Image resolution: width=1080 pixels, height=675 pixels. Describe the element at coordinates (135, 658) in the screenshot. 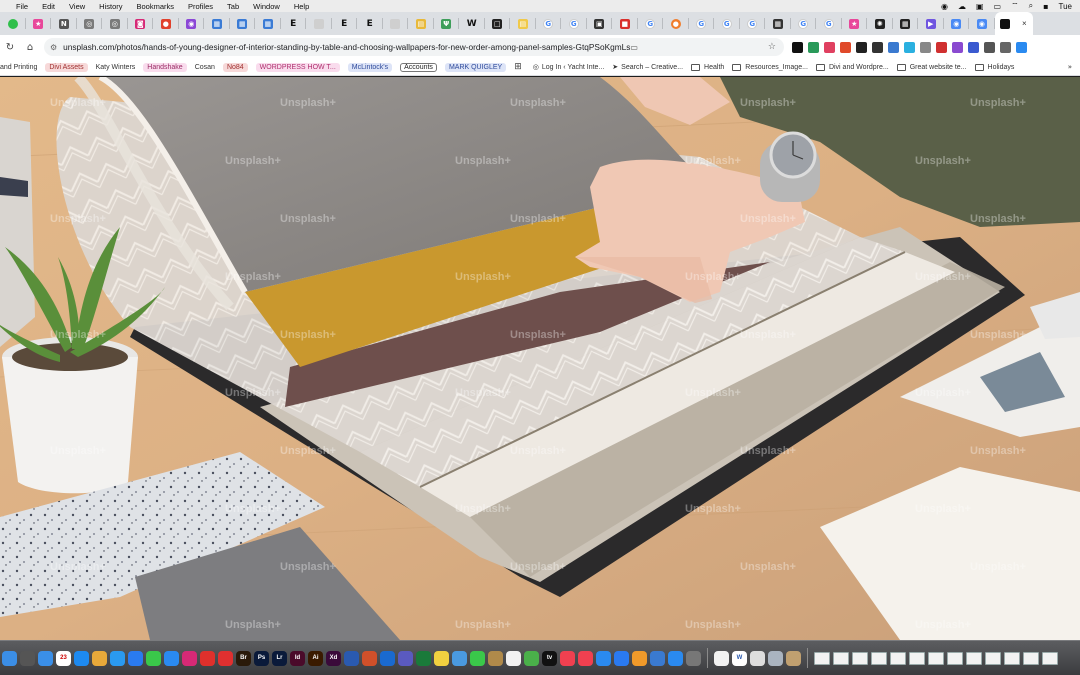

I see `messenger-icon` at that location.